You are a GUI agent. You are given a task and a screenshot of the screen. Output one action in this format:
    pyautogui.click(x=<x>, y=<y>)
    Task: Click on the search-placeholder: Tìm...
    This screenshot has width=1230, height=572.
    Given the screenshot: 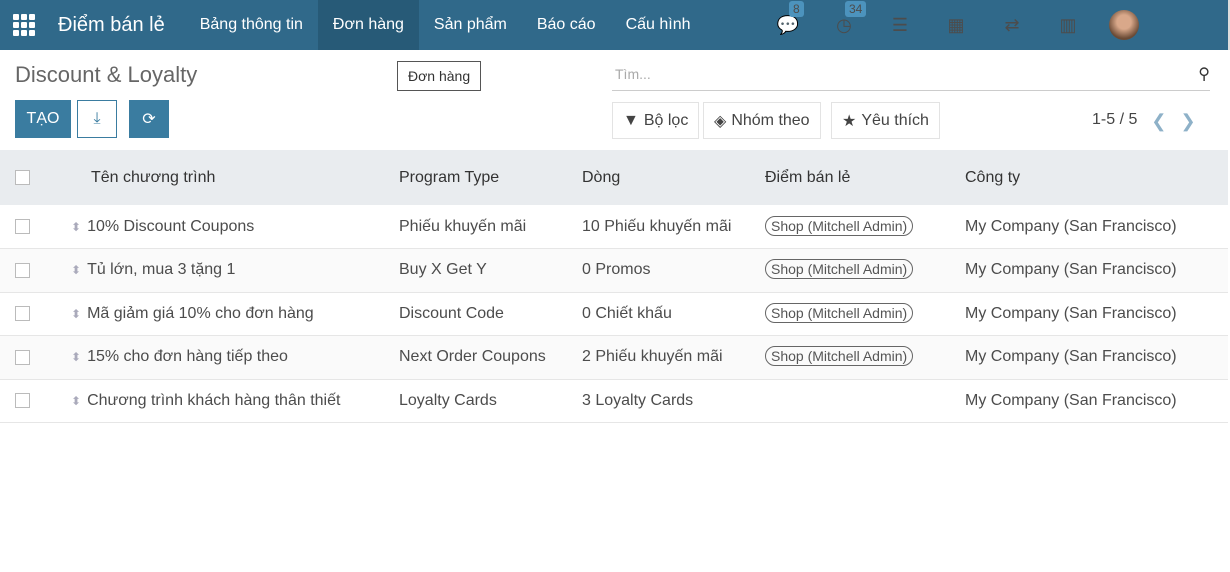 What is the action you would take?
    pyautogui.click(x=633, y=74)
    